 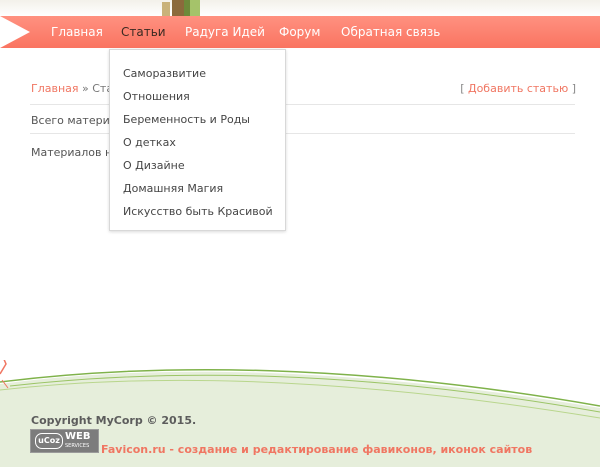 I want to click on nav-item-forum: Форум, so click(x=299, y=32).